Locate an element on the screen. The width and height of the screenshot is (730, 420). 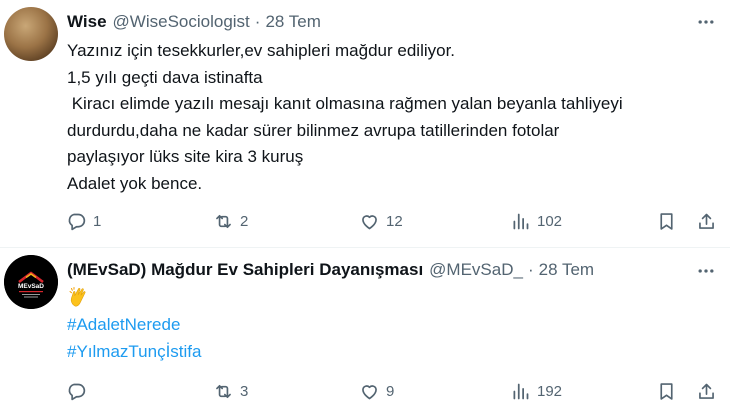
tweet-text-line: paylaşıyor lüks site kira 3 kuruş is located at coordinates (185, 156).